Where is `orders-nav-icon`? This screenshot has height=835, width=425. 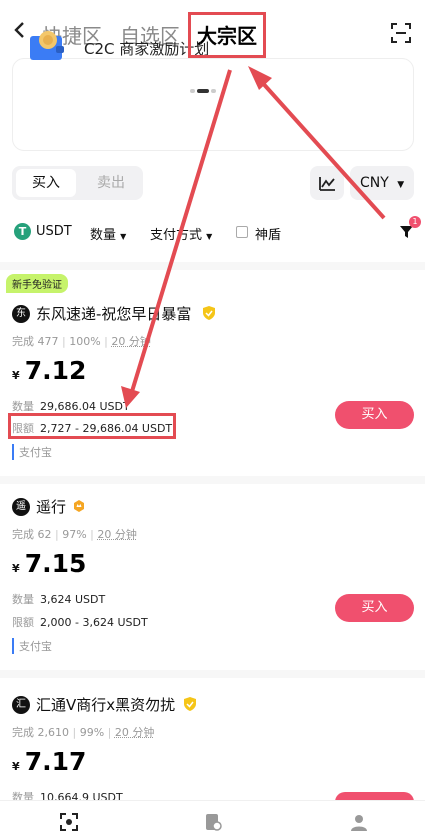
orders-nav-icon is located at coordinates (213, 822).